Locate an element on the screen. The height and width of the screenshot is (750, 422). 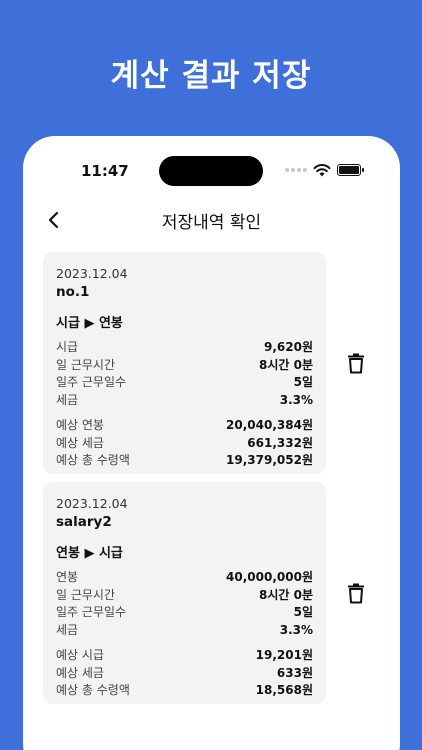
result-value: 20,040,384원 is located at coordinates (269, 425).